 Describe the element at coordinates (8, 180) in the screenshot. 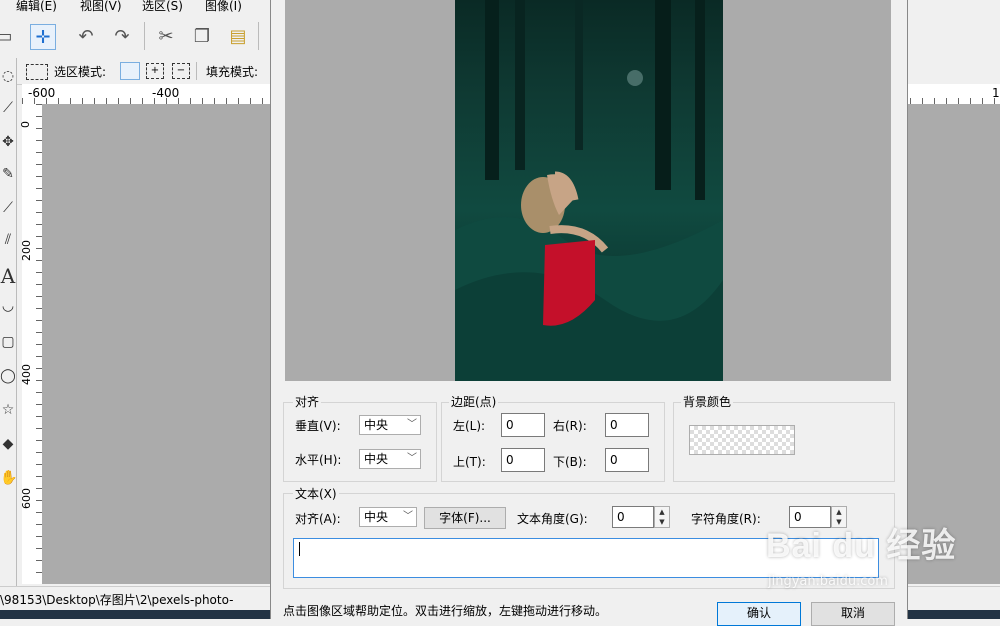

I see `pencil-icon: ✎` at that location.